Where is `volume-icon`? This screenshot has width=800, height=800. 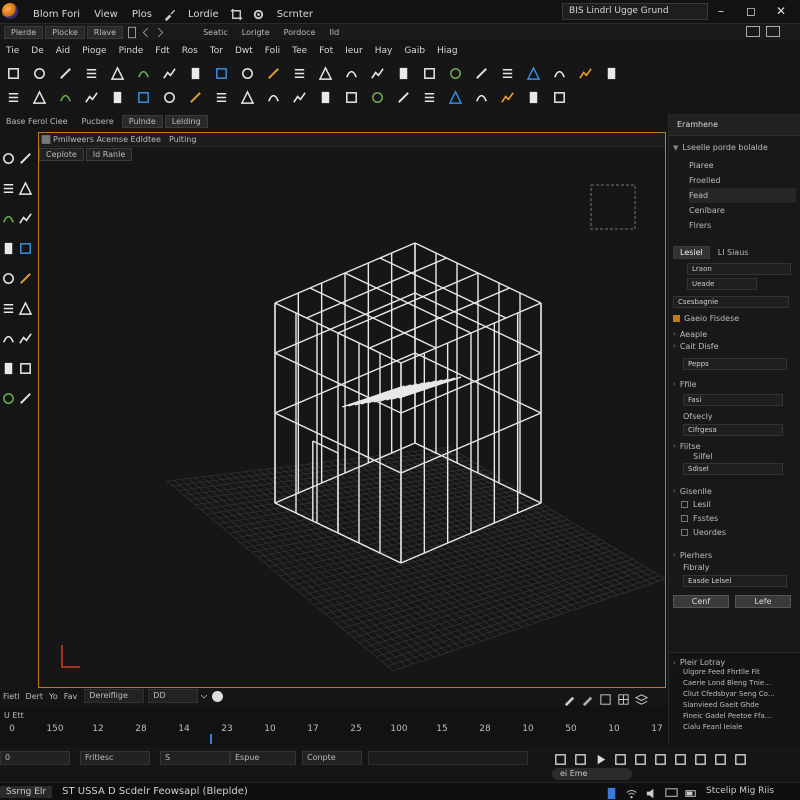 volume-icon is located at coordinates (651, 791).